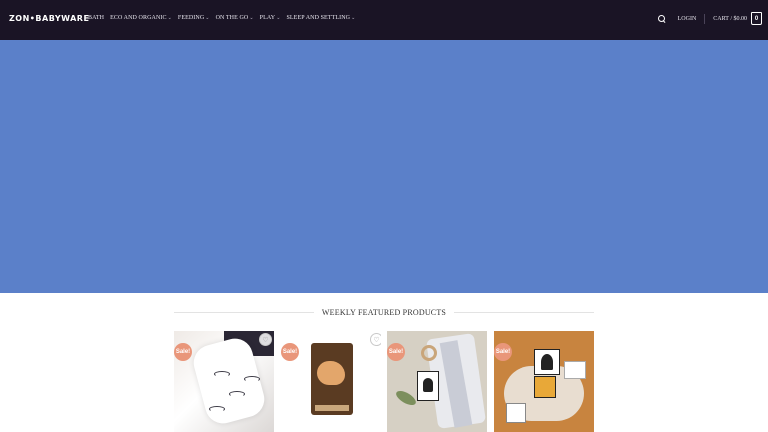  Describe the element at coordinates (270, 18) in the screenshot. I see `nav-item-play: PLAY ⌄` at that location.